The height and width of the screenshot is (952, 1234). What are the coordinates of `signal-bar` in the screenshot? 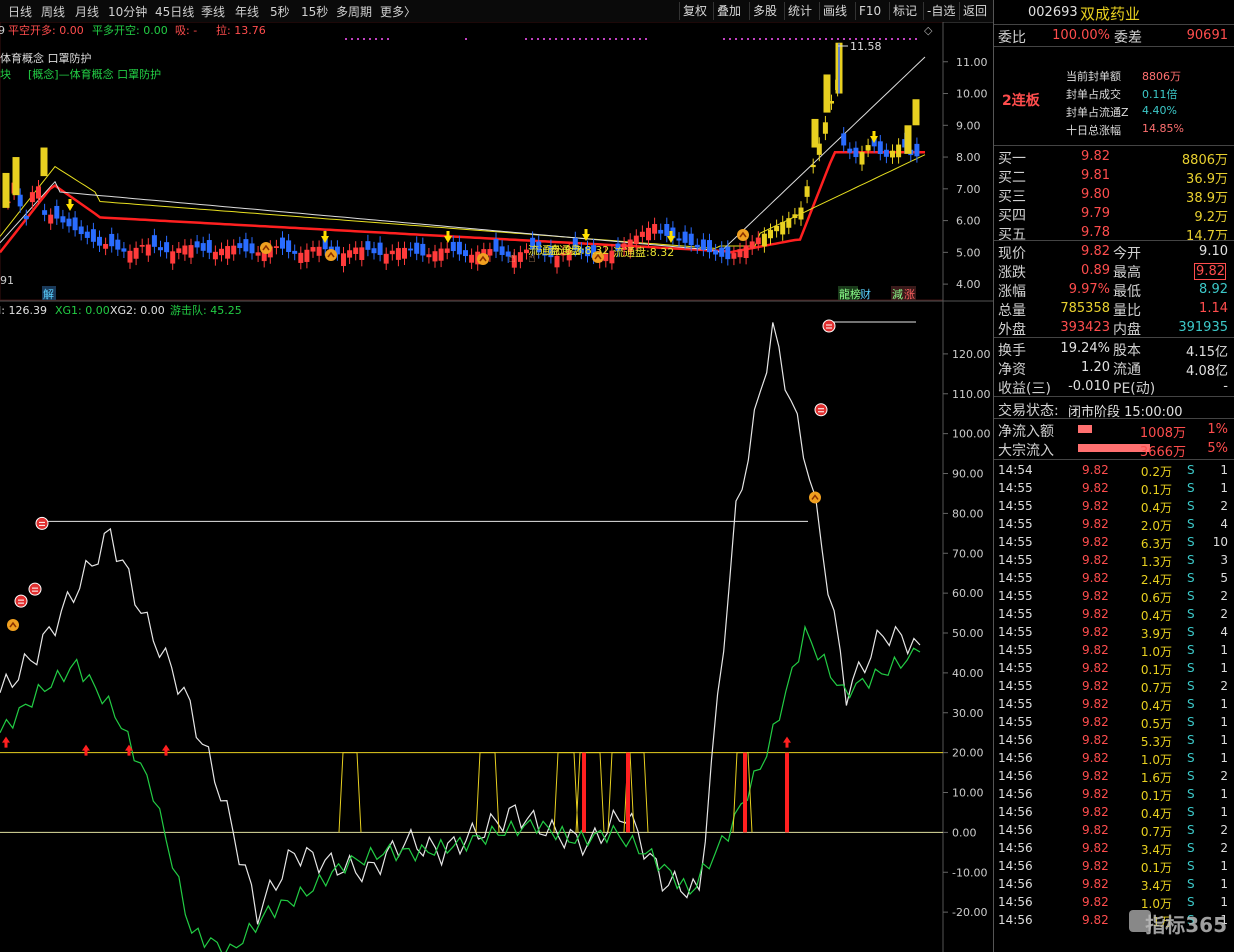 It's located at (745, 792).